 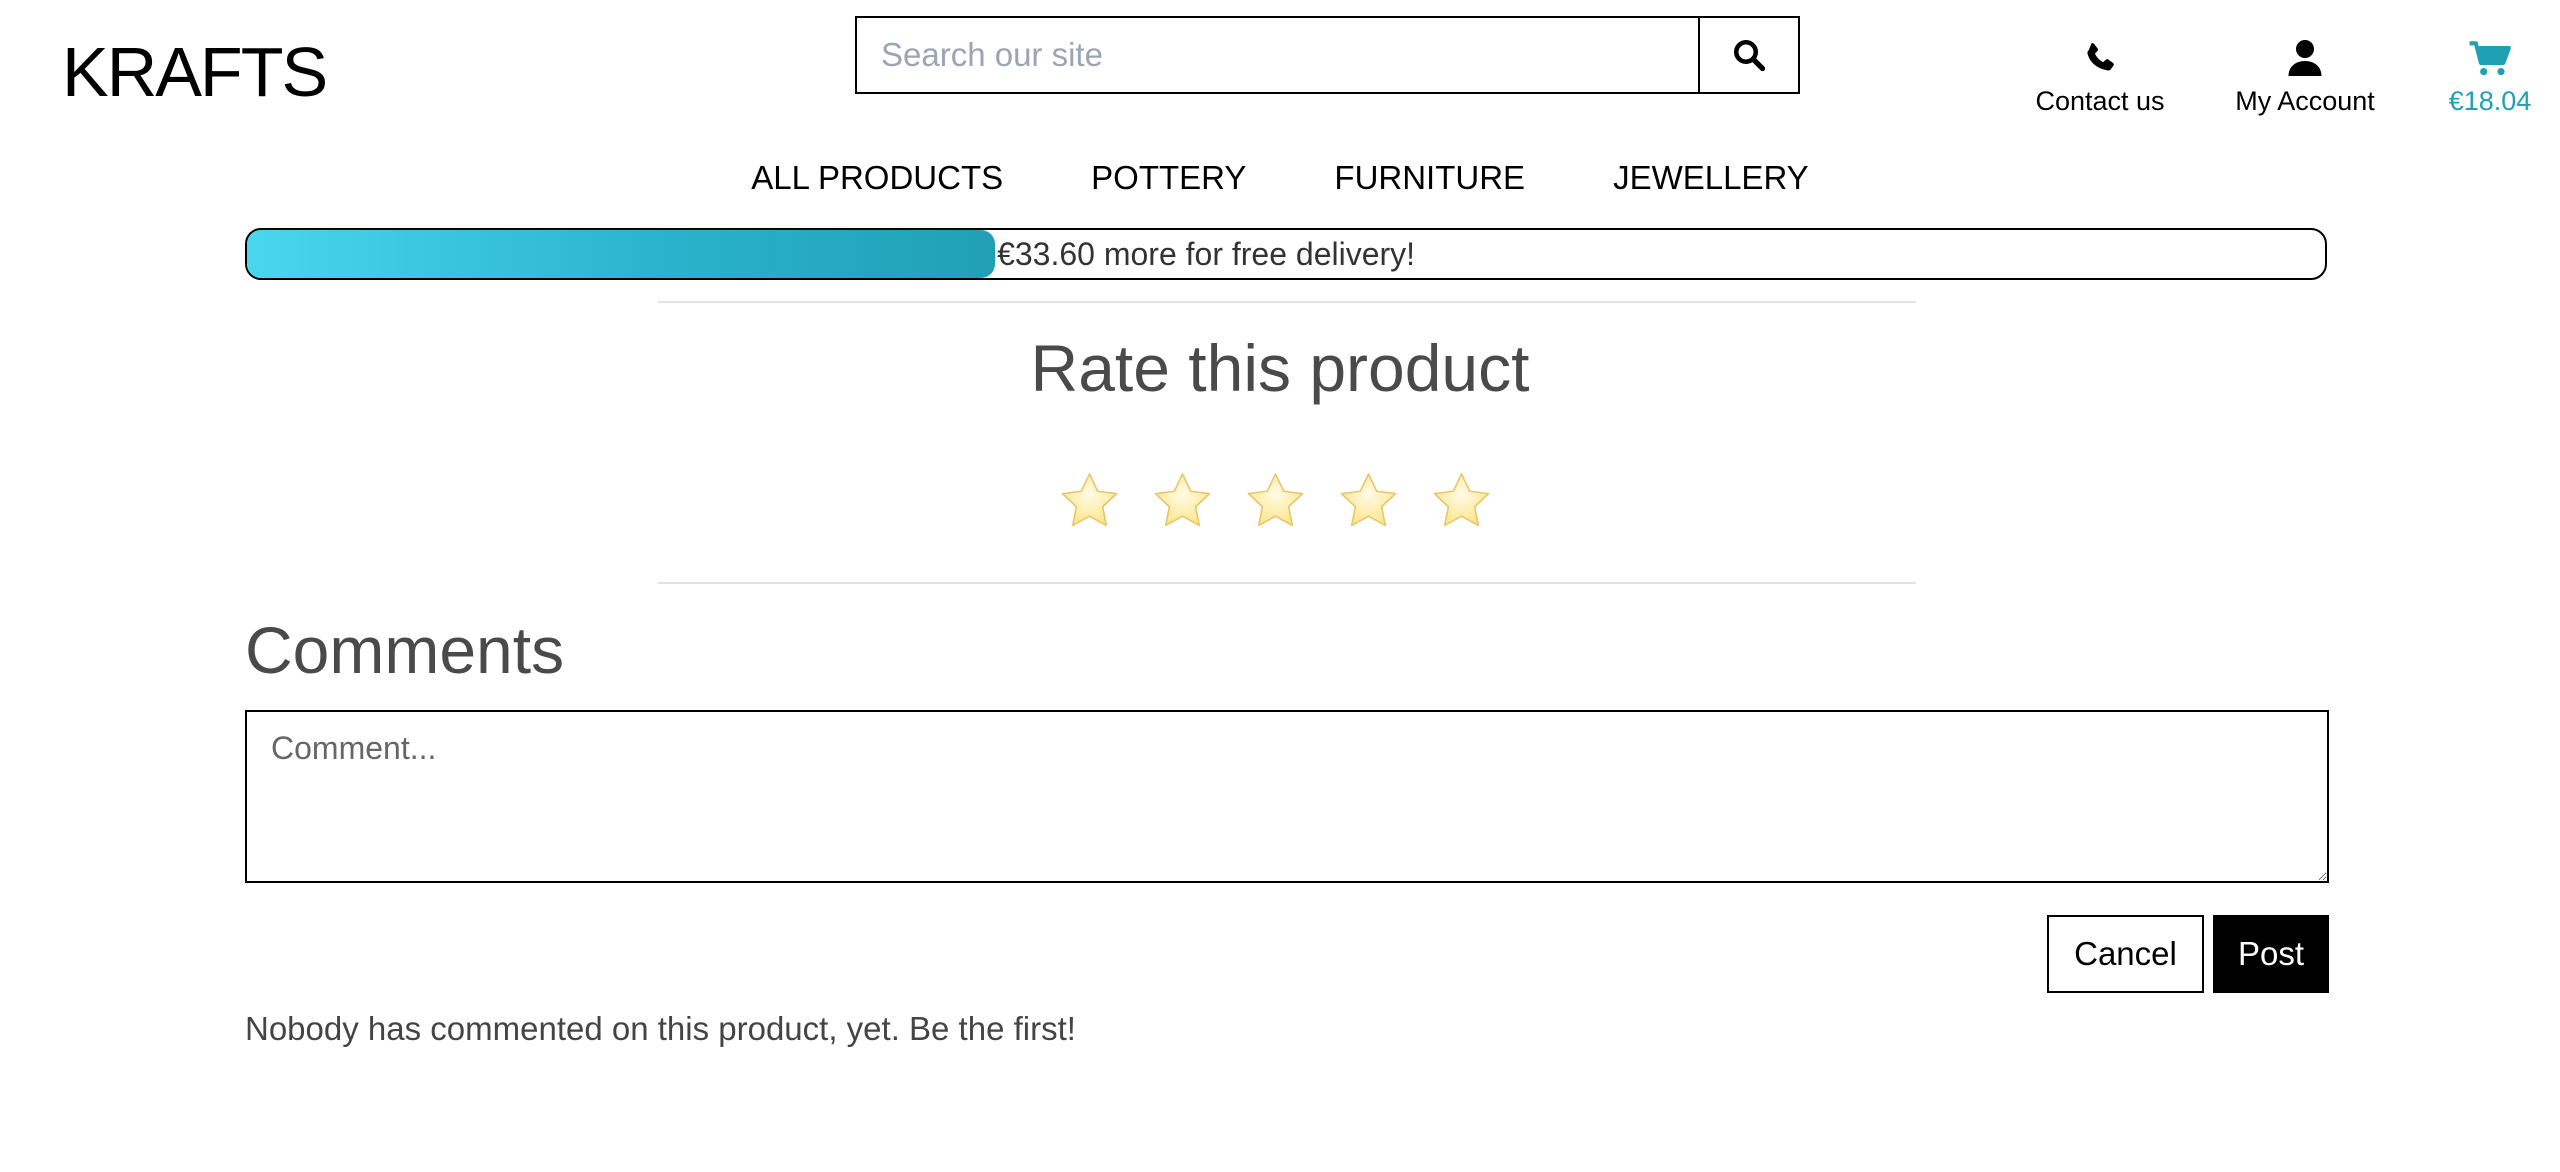 I want to click on search-input, so click(x=1277, y=55).